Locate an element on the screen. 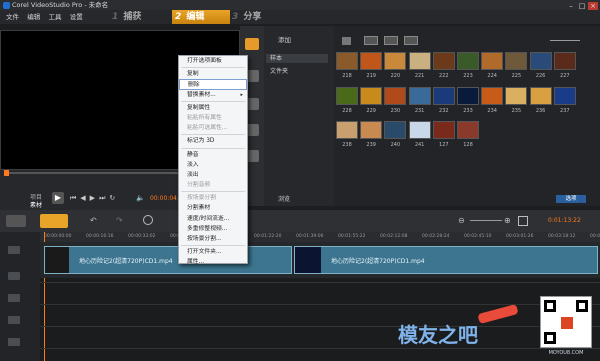  zoom-out-icon: ⊖ is located at coordinates (461, 220).